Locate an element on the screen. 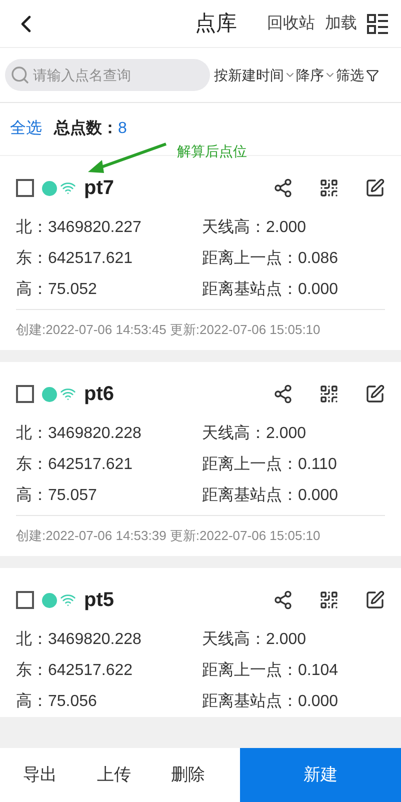  point-name: pt5 is located at coordinates (99, 600).